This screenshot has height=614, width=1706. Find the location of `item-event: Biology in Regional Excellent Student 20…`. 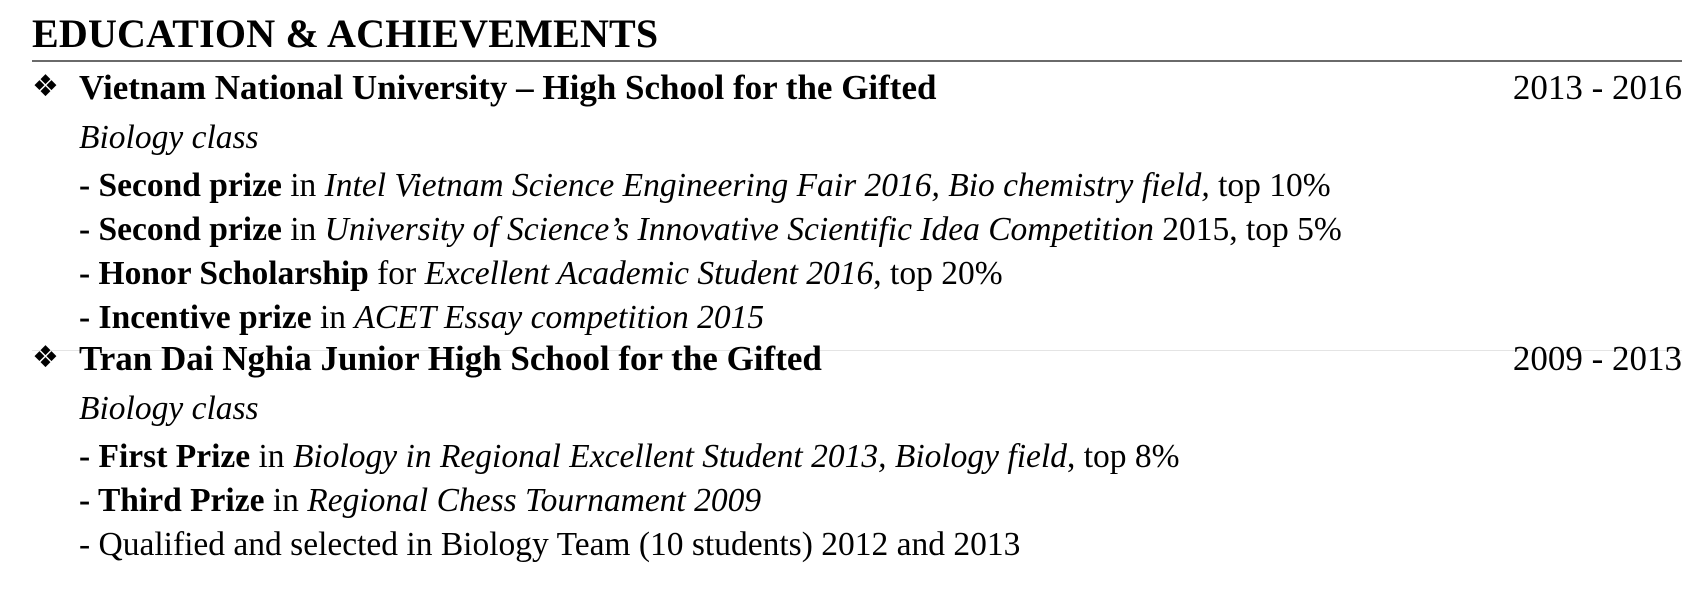

item-event: Biology in Regional Excellent Student 20… is located at coordinates (679, 456).